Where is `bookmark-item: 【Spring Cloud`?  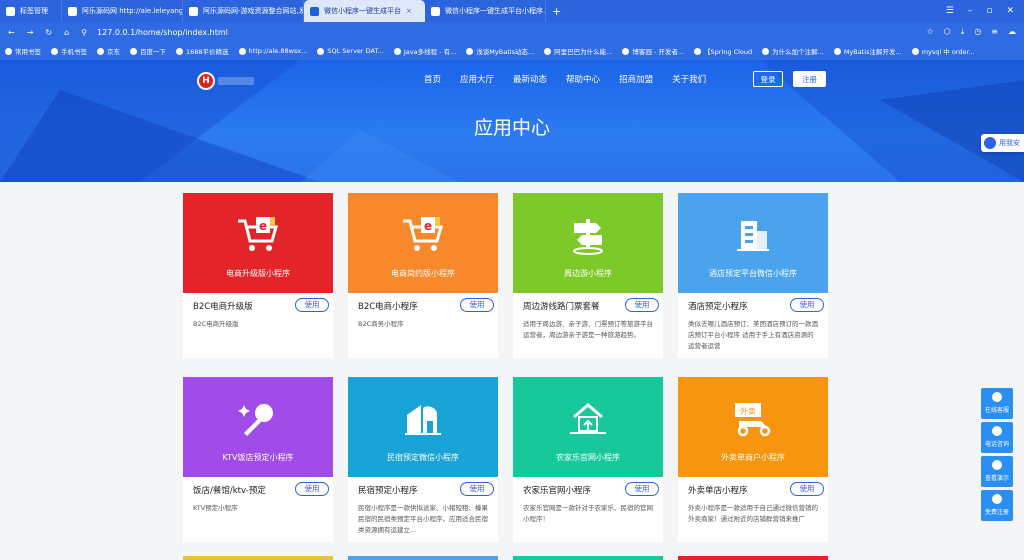 bookmark-item: 【Spring Cloud is located at coordinates (723, 51).